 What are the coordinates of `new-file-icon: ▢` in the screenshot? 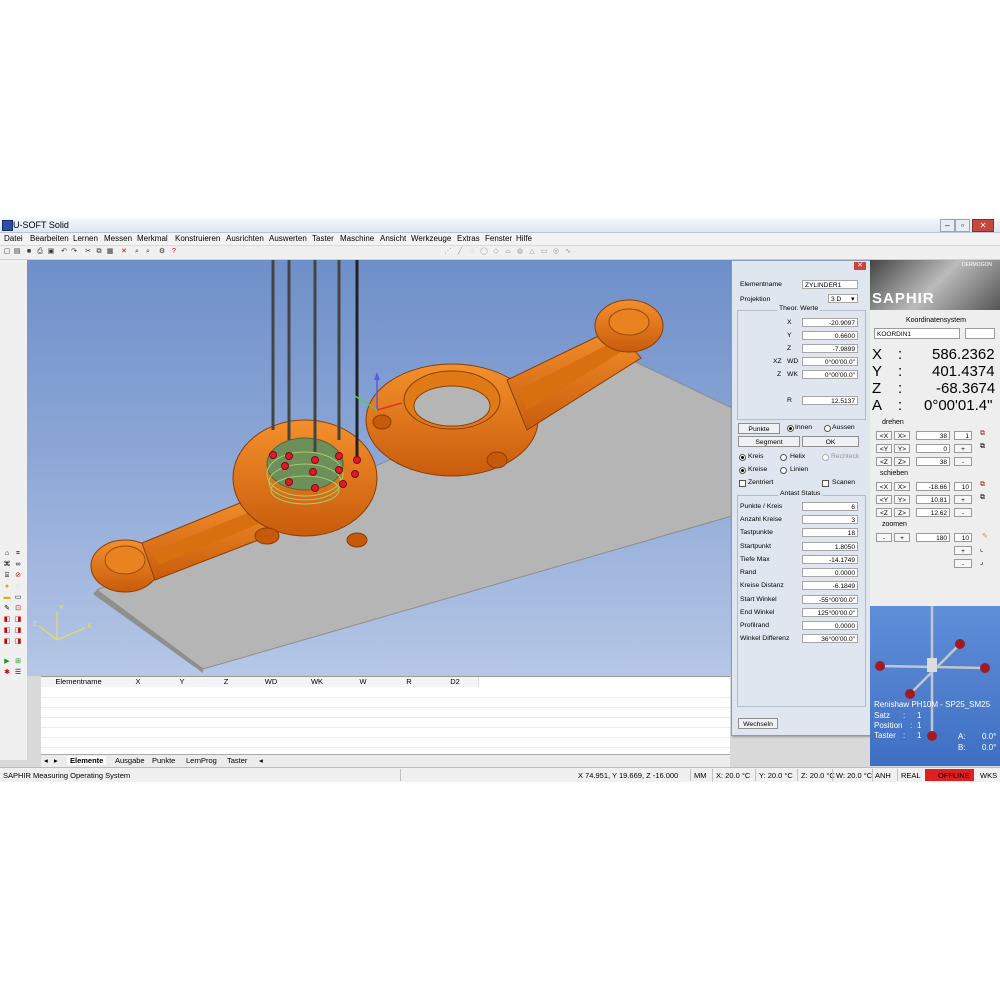 It's located at (7, 252).